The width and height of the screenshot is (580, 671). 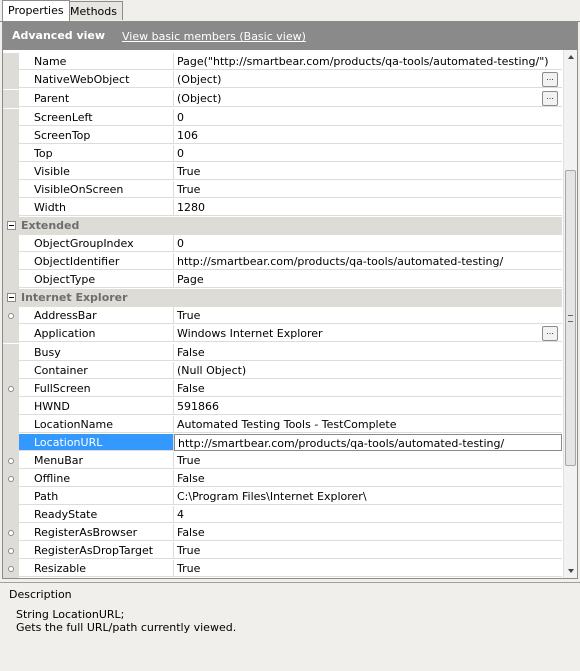 I want to click on property-row-registerasdroptarget: RegisterAsDropTarget True, so click(x=282, y=551).